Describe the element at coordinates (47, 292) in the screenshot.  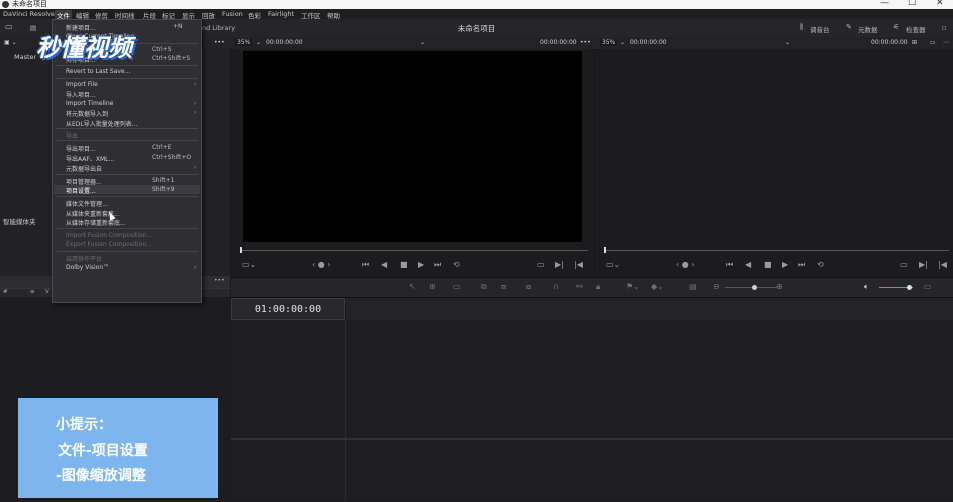
I see `column-v-icon: V` at that location.